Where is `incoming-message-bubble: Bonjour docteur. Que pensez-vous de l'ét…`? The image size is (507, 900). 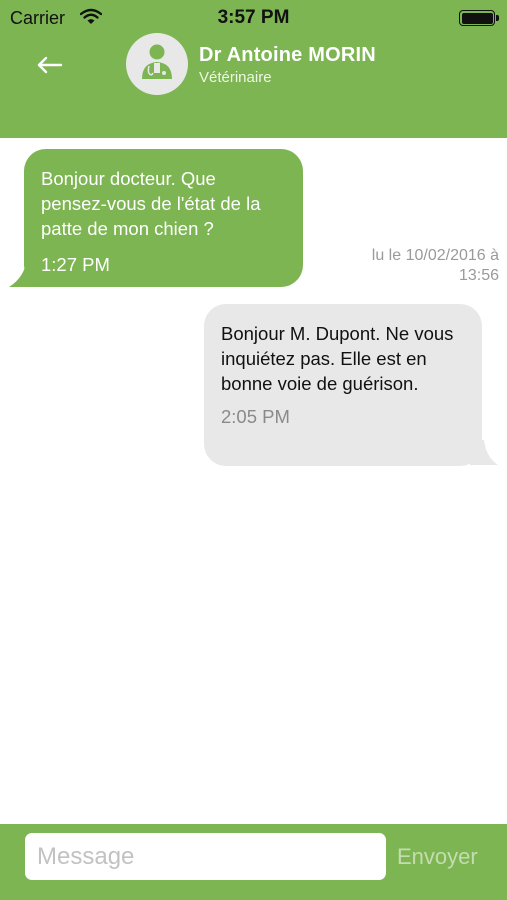 incoming-message-bubble: Bonjour docteur. Que pensez-vous de l'ét… is located at coordinates (163, 218).